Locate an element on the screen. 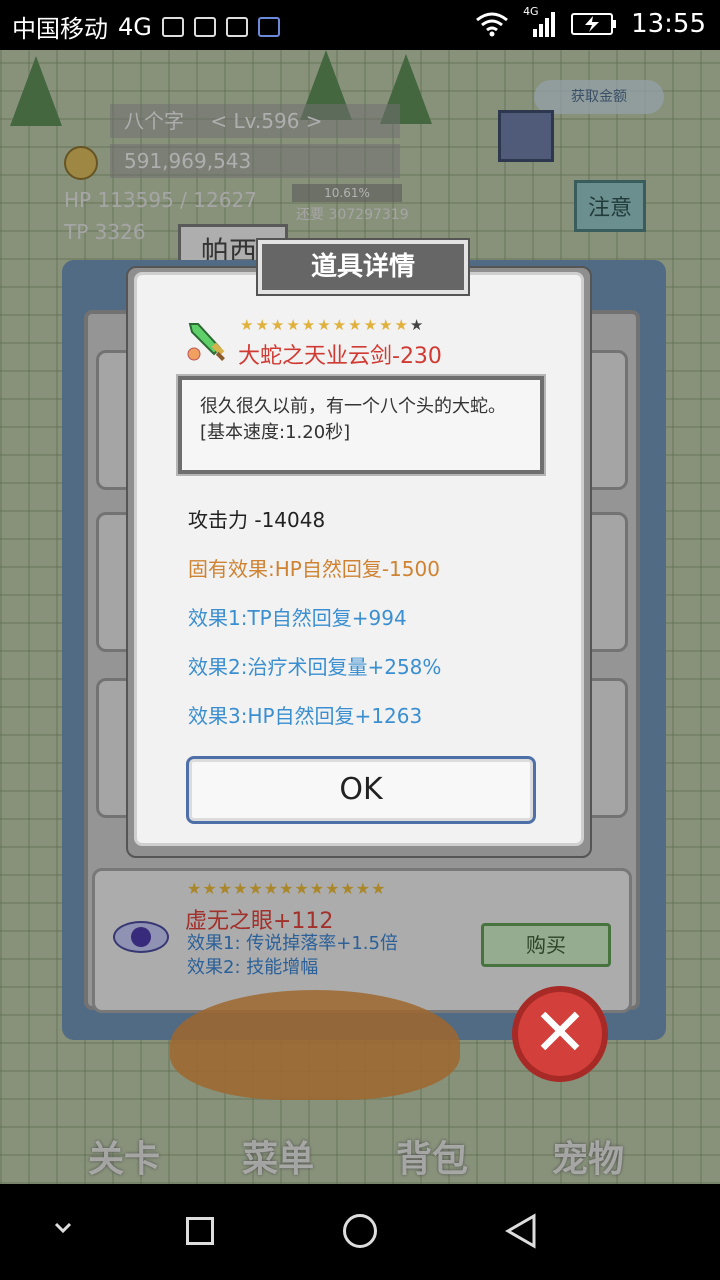 The width and height of the screenshot is (720, 1280). ok-button: OK is located at coordinates (361, 790).